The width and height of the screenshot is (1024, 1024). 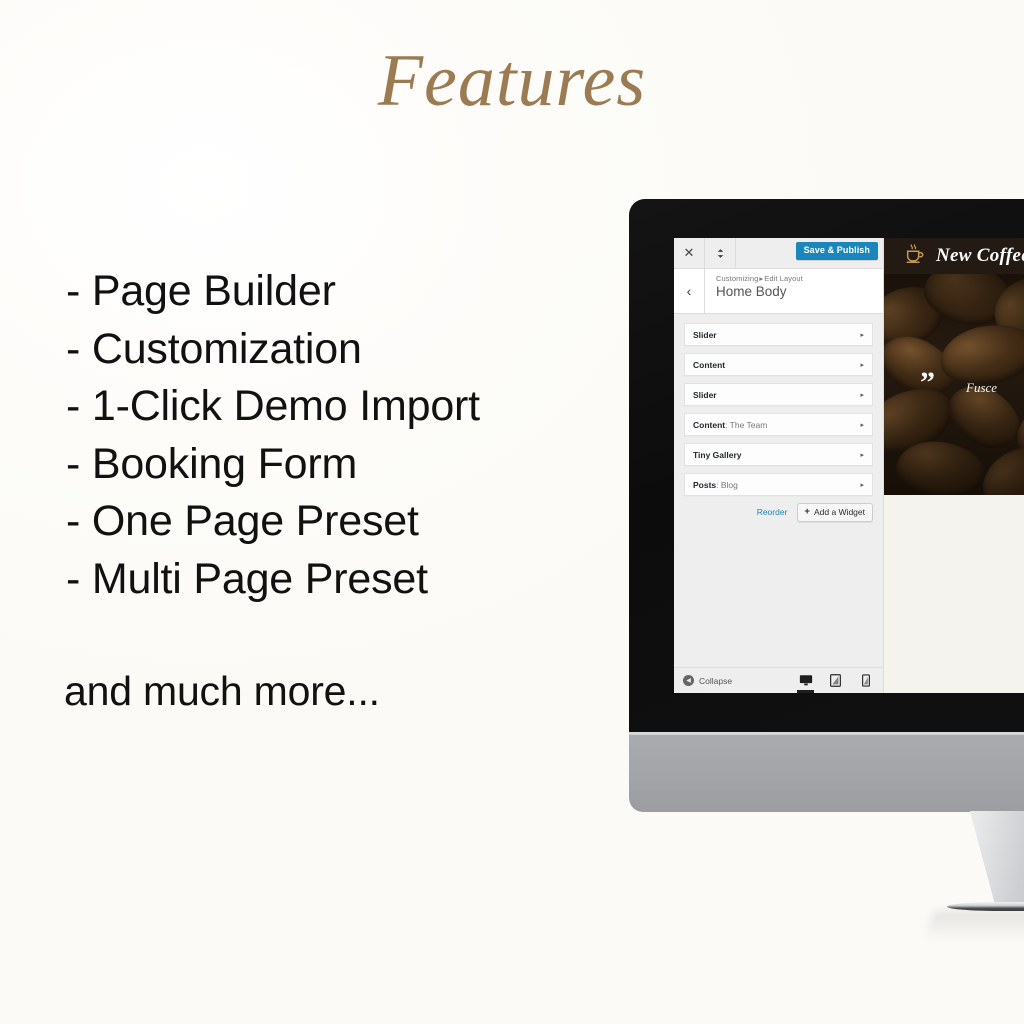 I want to click on close-icon: ✕, so click(x=689, y=253).